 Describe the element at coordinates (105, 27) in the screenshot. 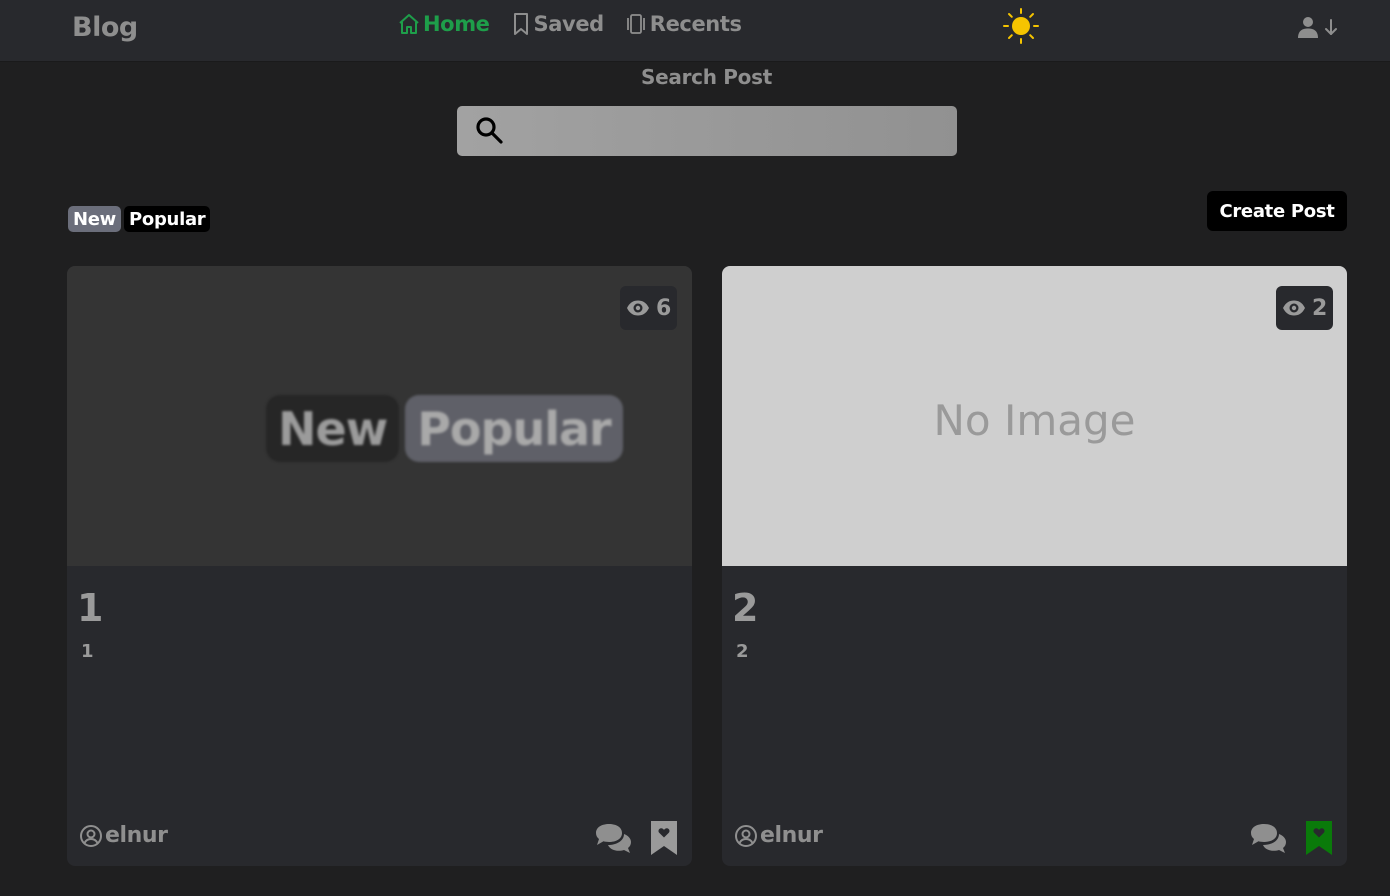

I see `brand-logo: Blog` at that location.